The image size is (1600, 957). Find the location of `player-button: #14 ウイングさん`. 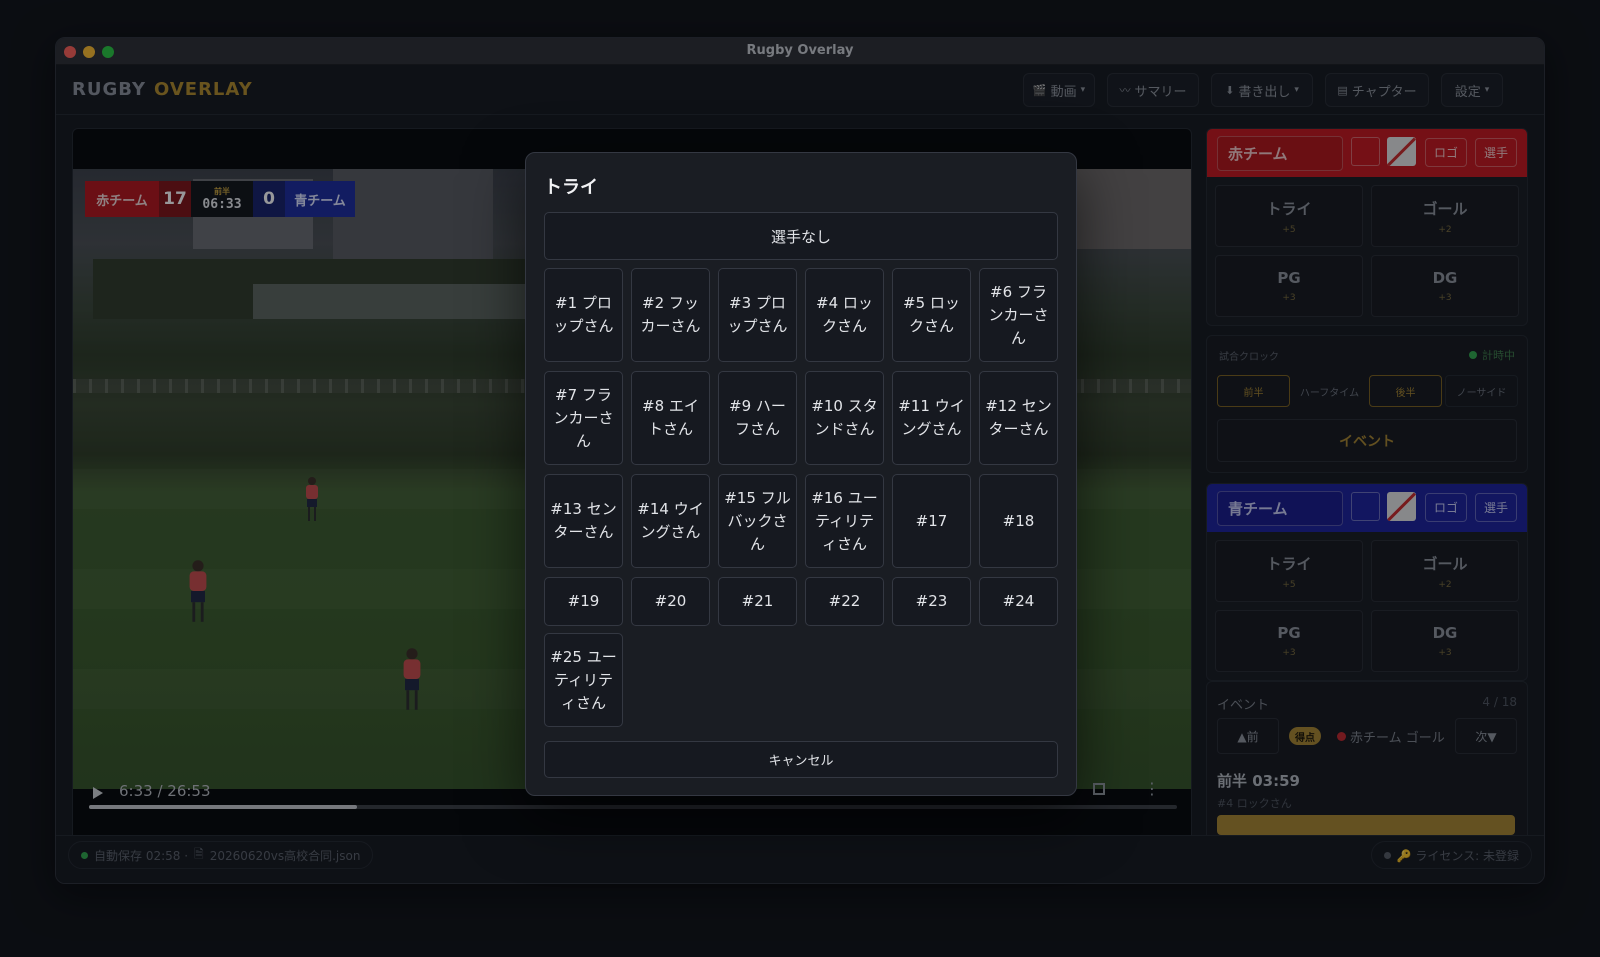

player-button: #14 ウイングさん is located at coordinates (670, 521).